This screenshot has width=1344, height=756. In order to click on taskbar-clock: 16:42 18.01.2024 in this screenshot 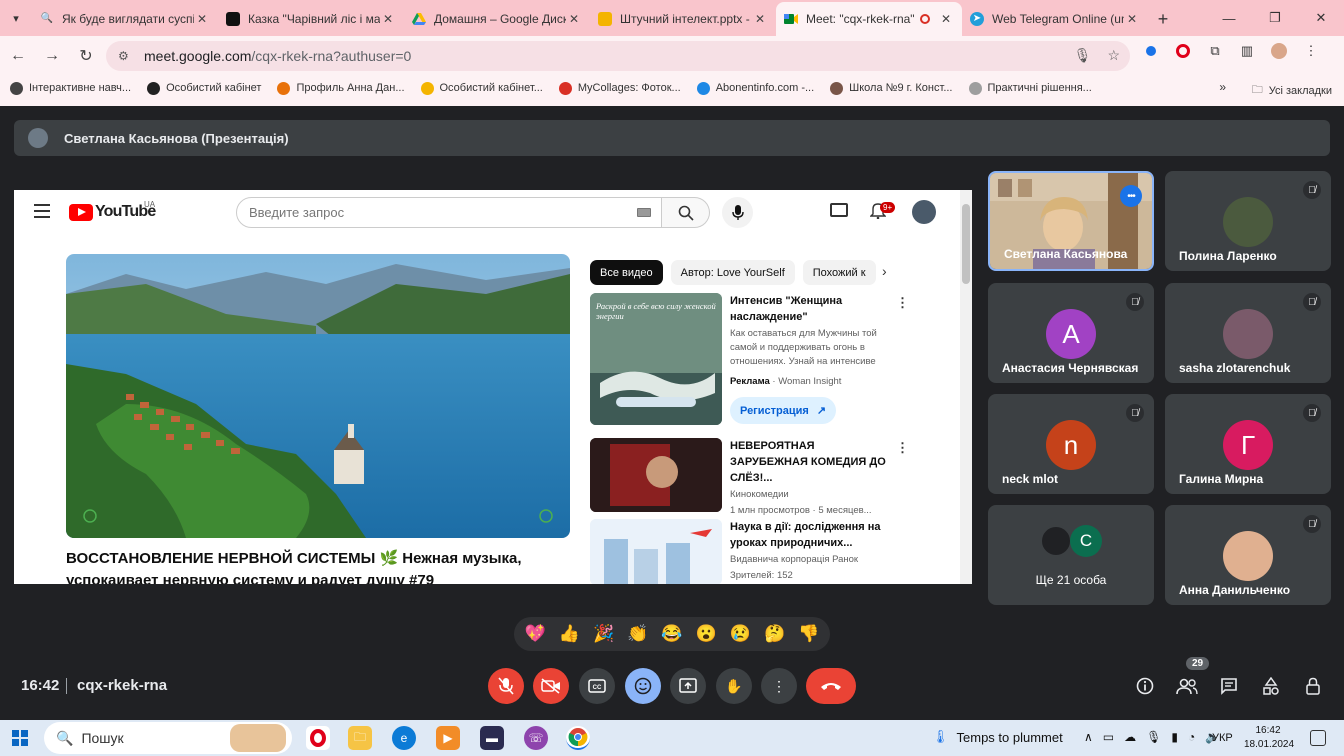, I will do `click(1269, 738)`.